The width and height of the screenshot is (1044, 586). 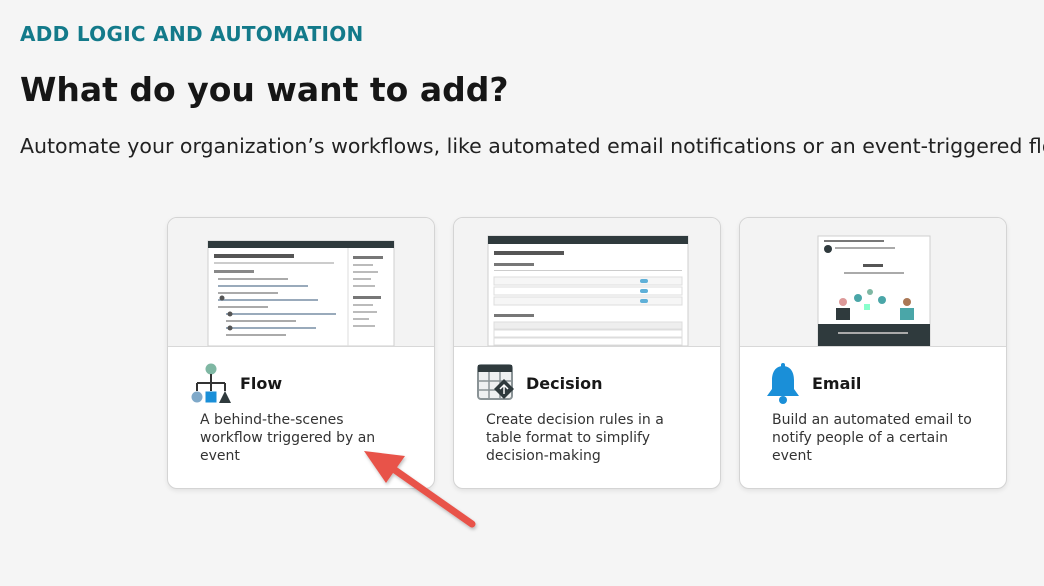 What do you see at coordinates (301, 282) in the screenshot?
I see `flow-preview-image` at bounding box center [301, 282].